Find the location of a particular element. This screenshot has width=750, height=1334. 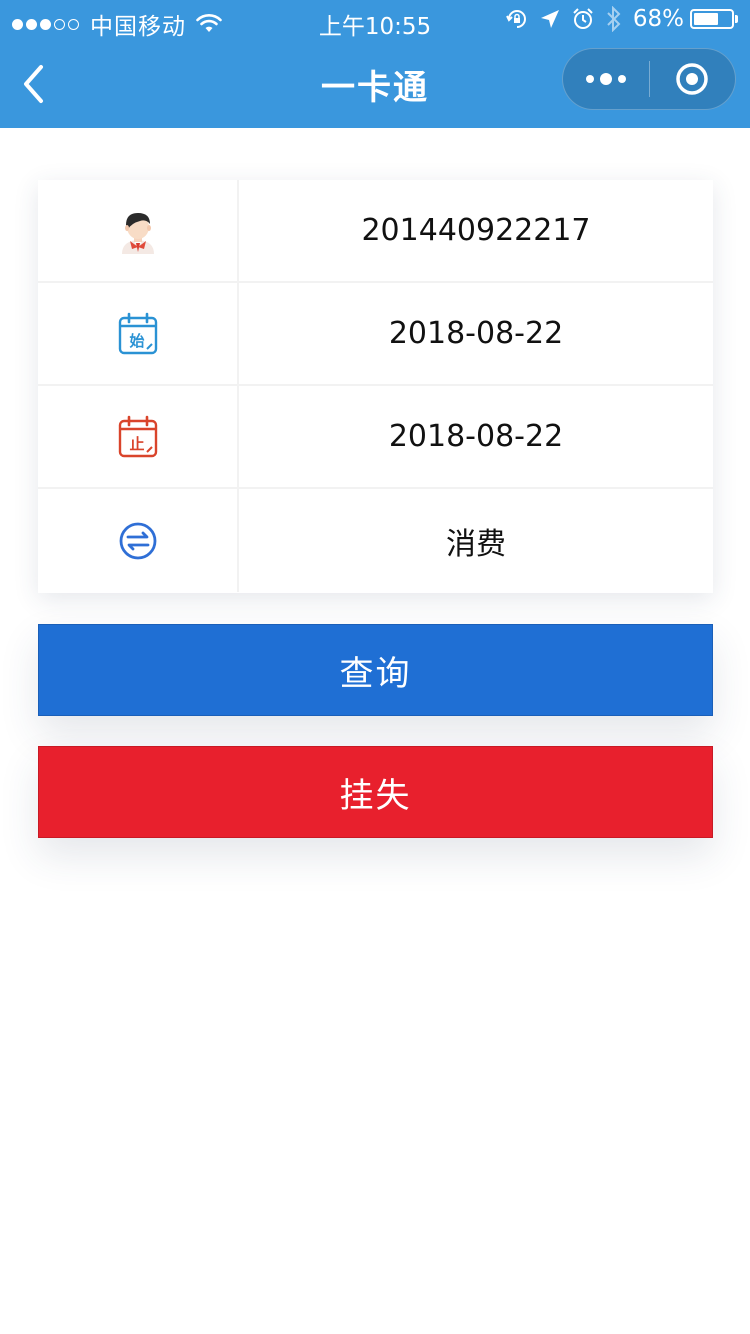

query-button: 查询 is located at coordinates (375, 670).